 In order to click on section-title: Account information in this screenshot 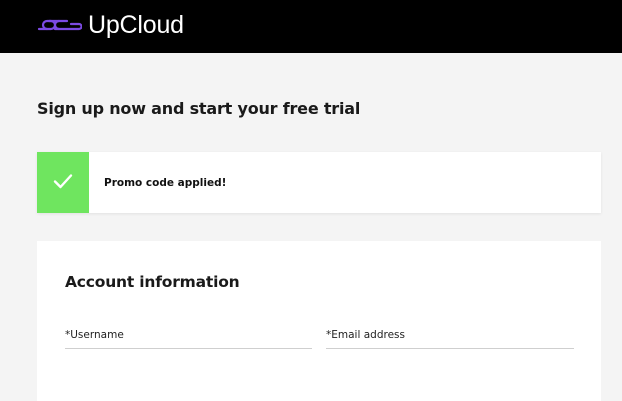, I will do `click(152, 282)`.